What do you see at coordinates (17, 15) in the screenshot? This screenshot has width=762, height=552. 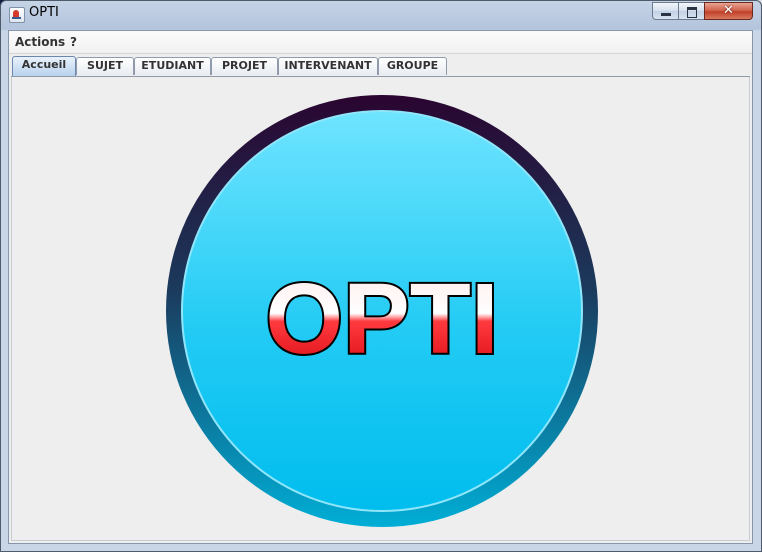 I see `java-cup-icon` at bounding box center [17, 15].